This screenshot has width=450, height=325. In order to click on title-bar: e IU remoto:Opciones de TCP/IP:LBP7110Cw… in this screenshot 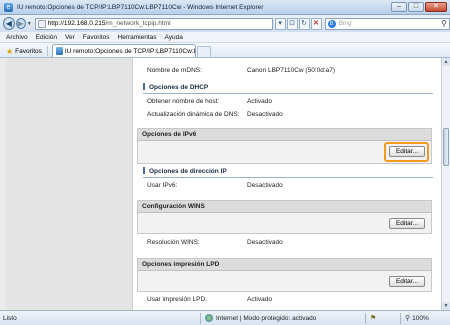, I will do `click(225, 7)`.